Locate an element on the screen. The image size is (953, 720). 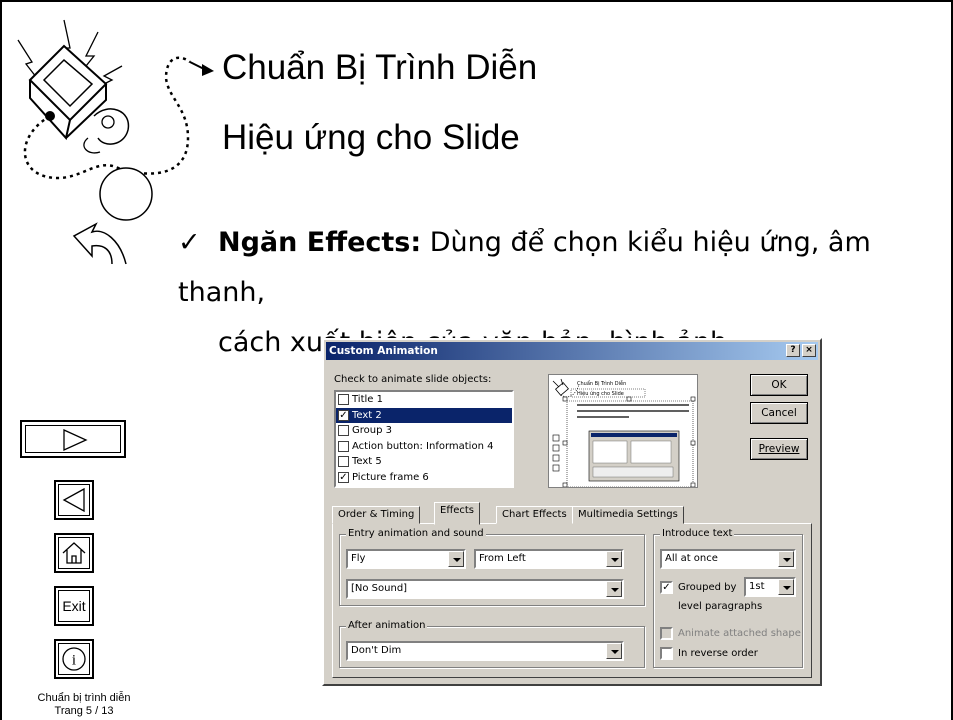
introduce-group-title: Introduce text is located at coordinates (697, 533).